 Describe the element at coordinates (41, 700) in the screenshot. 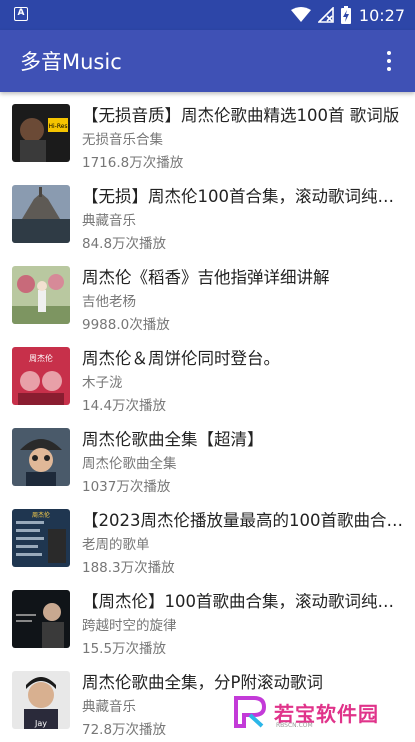

I see `thumbnail: Jay` at that location.